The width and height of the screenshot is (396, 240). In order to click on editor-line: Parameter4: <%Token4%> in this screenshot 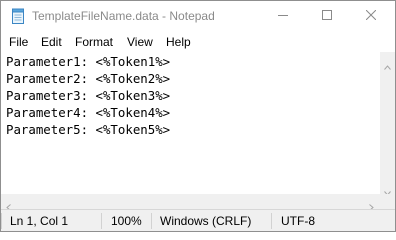, I will do `click(88, 112)`.